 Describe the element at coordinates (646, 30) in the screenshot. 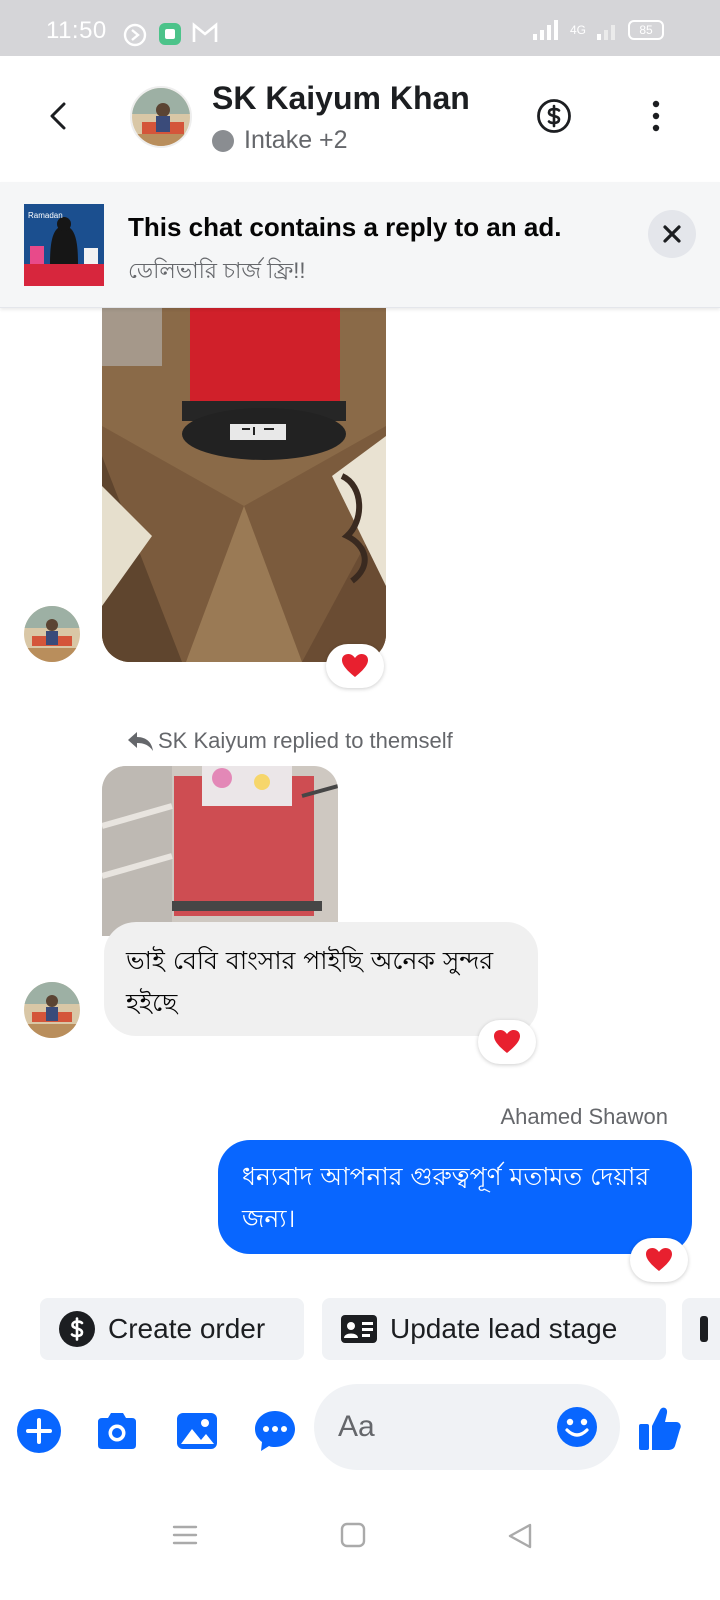

I see `battery-indicator: 85` at that location.